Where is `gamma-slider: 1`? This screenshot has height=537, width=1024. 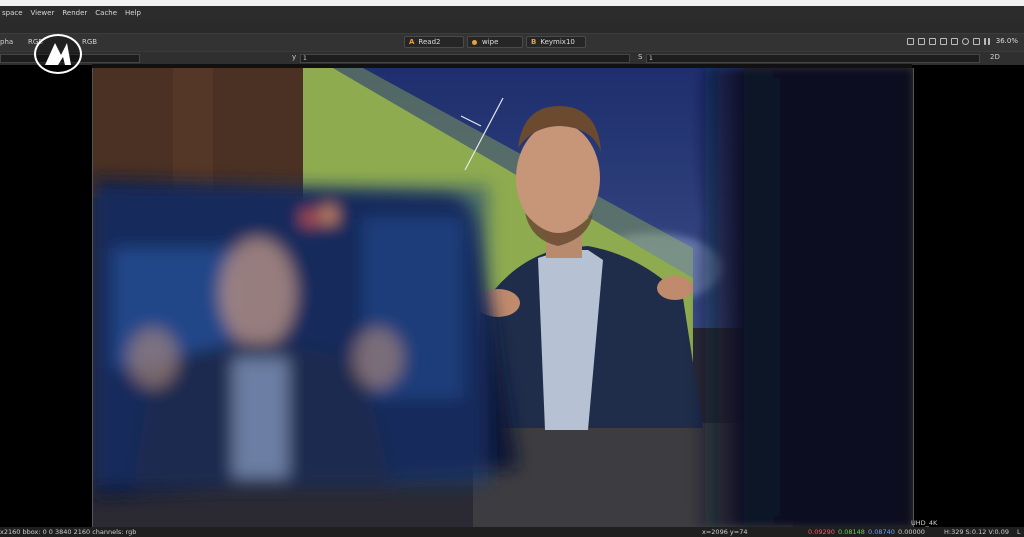 gamma-slider: 1 is located at coordinates (465, 58).